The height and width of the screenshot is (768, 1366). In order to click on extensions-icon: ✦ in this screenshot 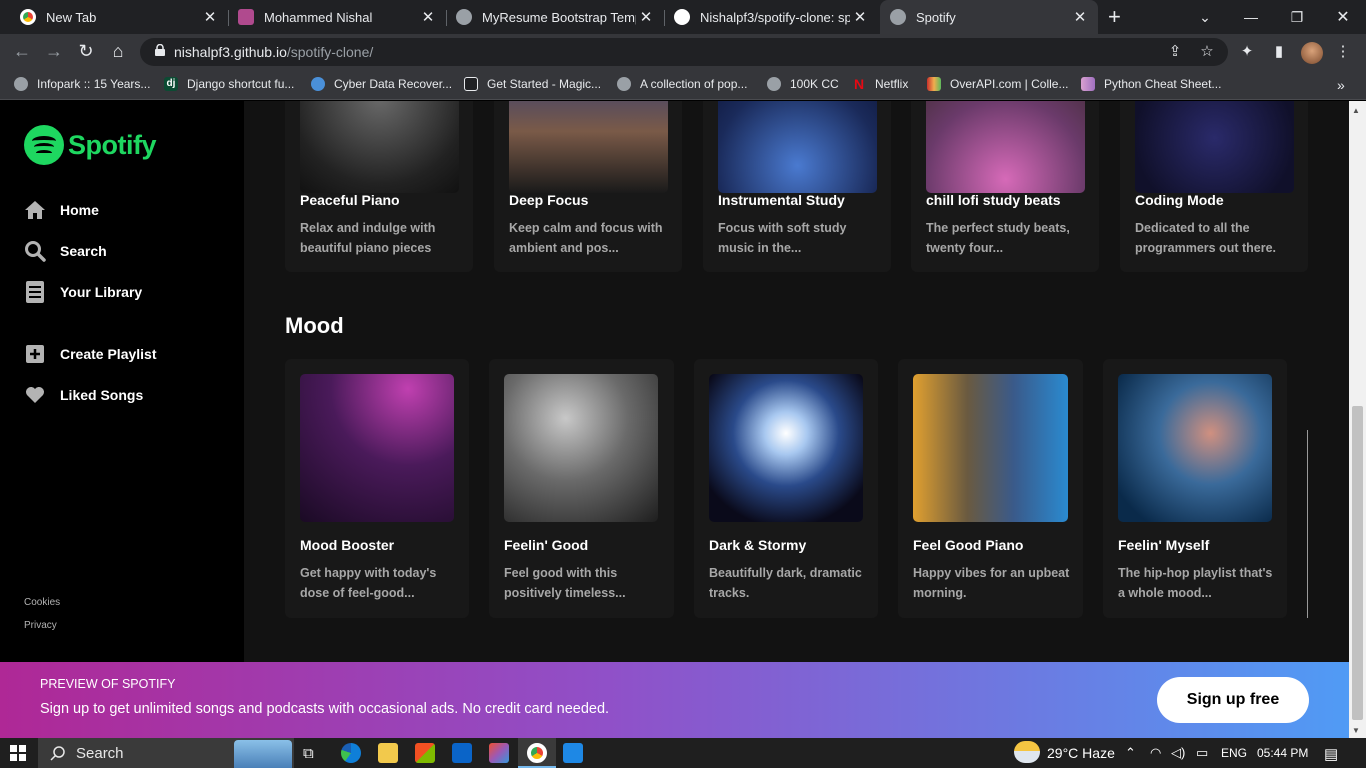, I will do `click(1247, 52)`.